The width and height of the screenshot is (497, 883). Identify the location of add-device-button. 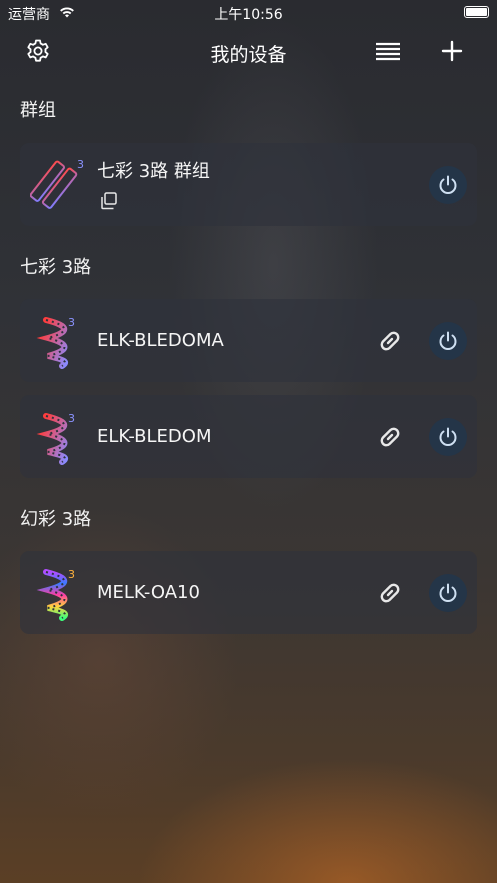
(452, 51).